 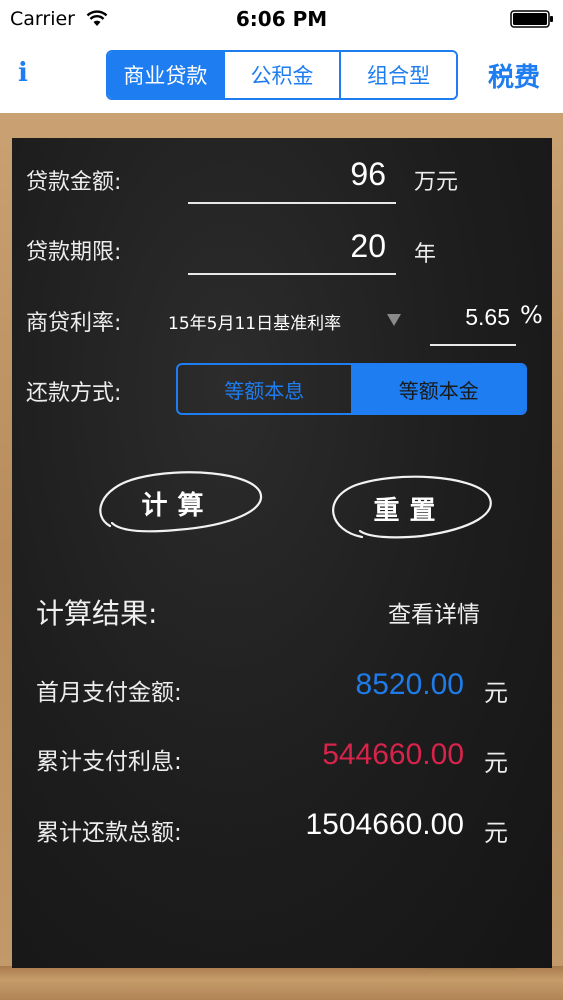 I want to click on clock: 6:06 PM, so click(x=281, y=19).